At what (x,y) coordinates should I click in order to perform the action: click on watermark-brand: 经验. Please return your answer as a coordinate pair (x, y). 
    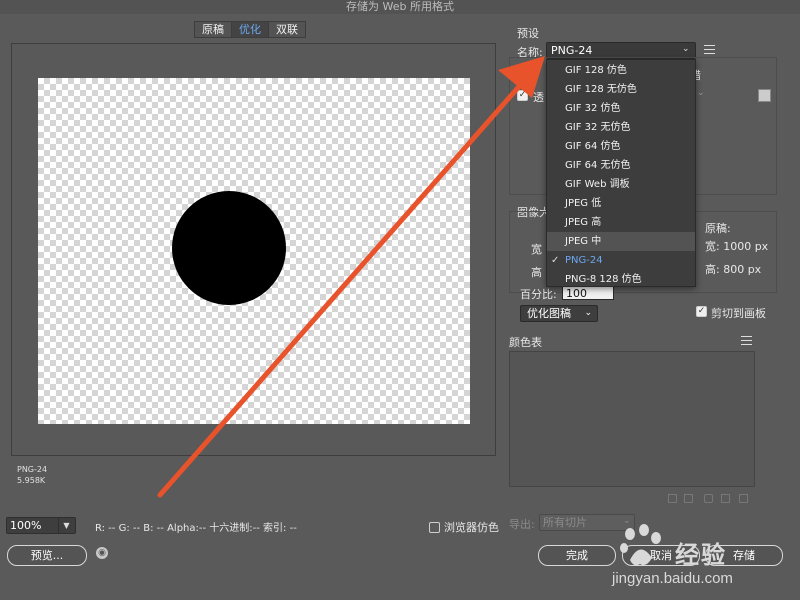
    Looking at the image, I should click on (701, 555).